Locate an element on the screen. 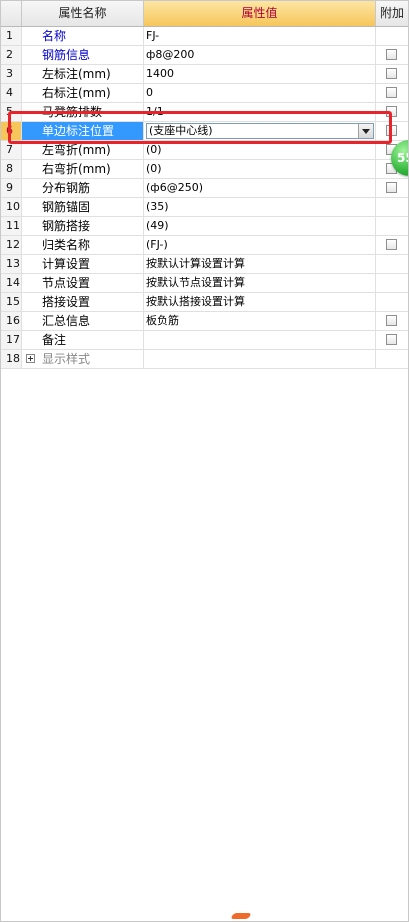  header-property-name: 属性名称 is located at coordinates (83, 13).